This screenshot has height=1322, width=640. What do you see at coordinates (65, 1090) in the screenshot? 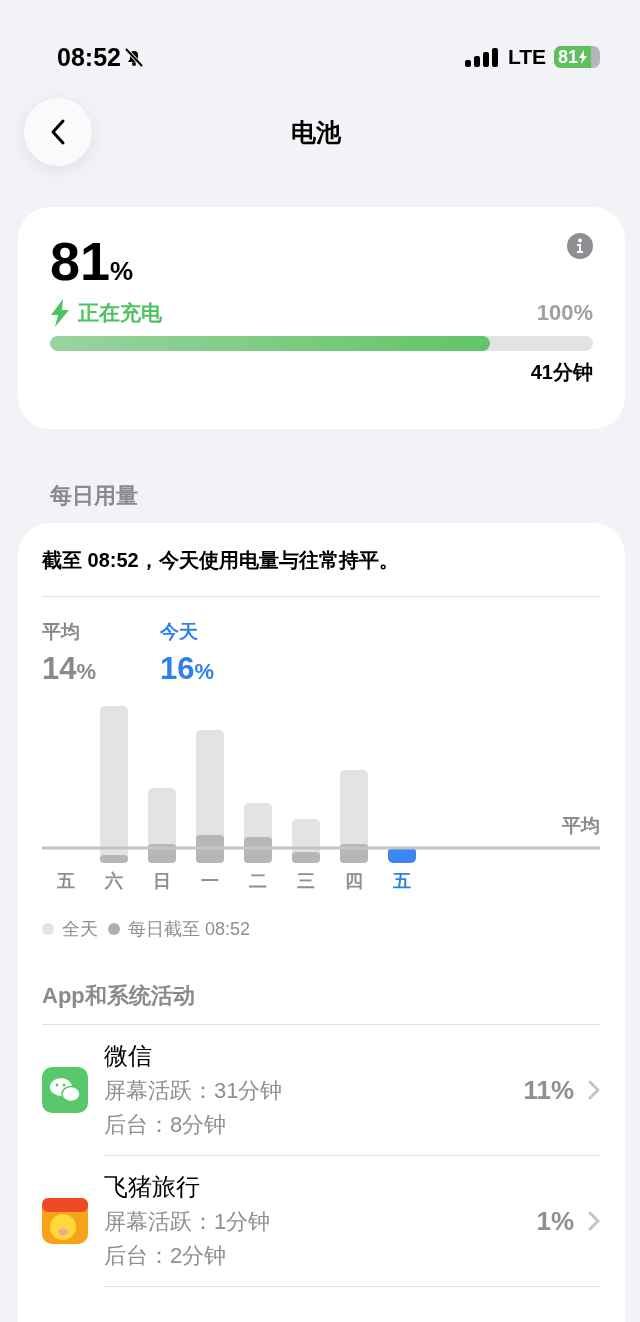
I see `chat-app-icon` at bounding box center [65, 1090].